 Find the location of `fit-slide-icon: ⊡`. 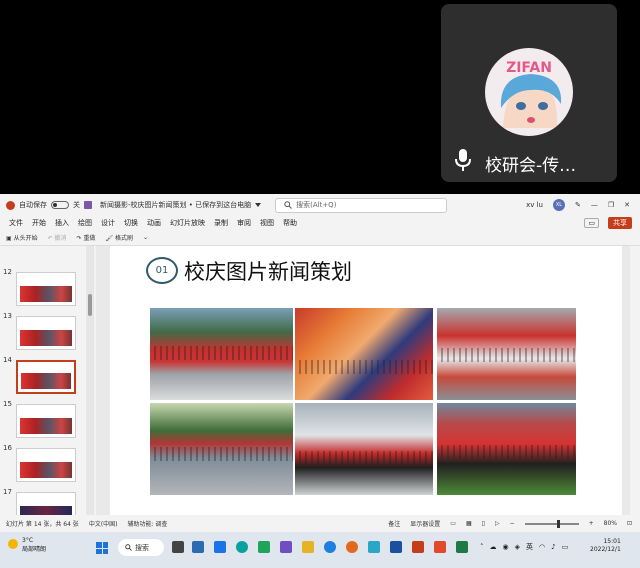

fit-slide-icon: ⊡ is located at coordinates (629, 523).